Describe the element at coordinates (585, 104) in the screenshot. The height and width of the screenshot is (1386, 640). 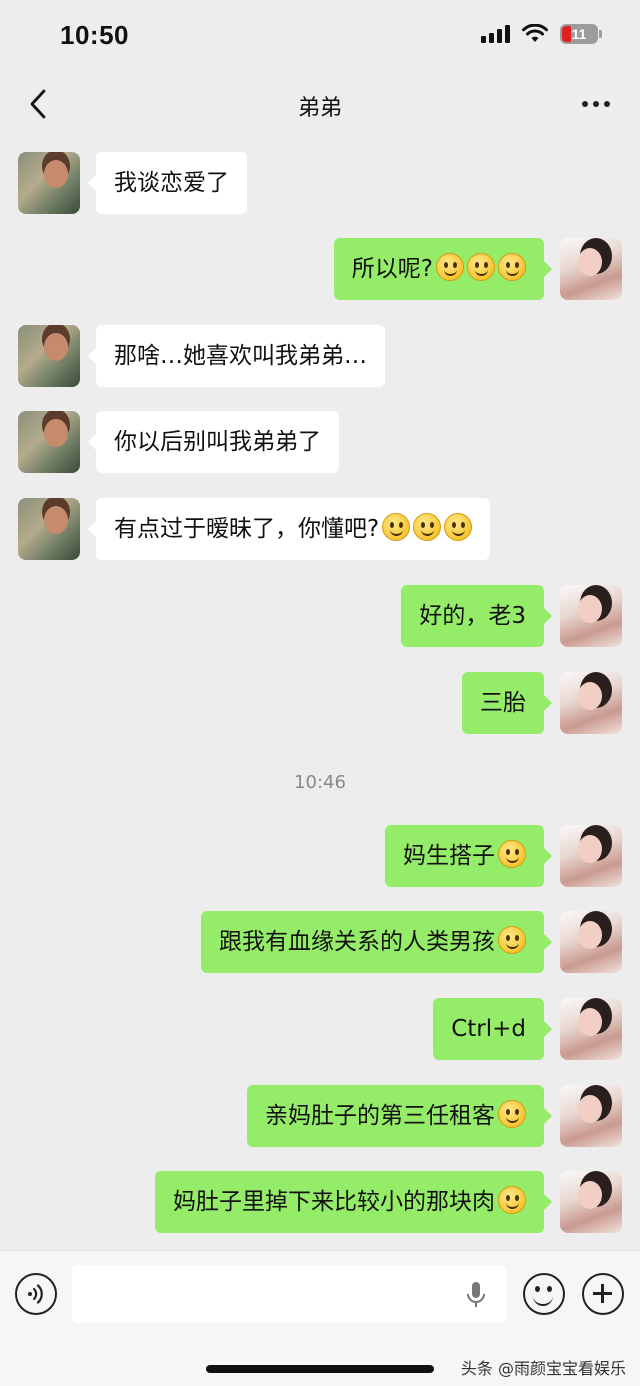
I see `more-dots-icon` at that location.